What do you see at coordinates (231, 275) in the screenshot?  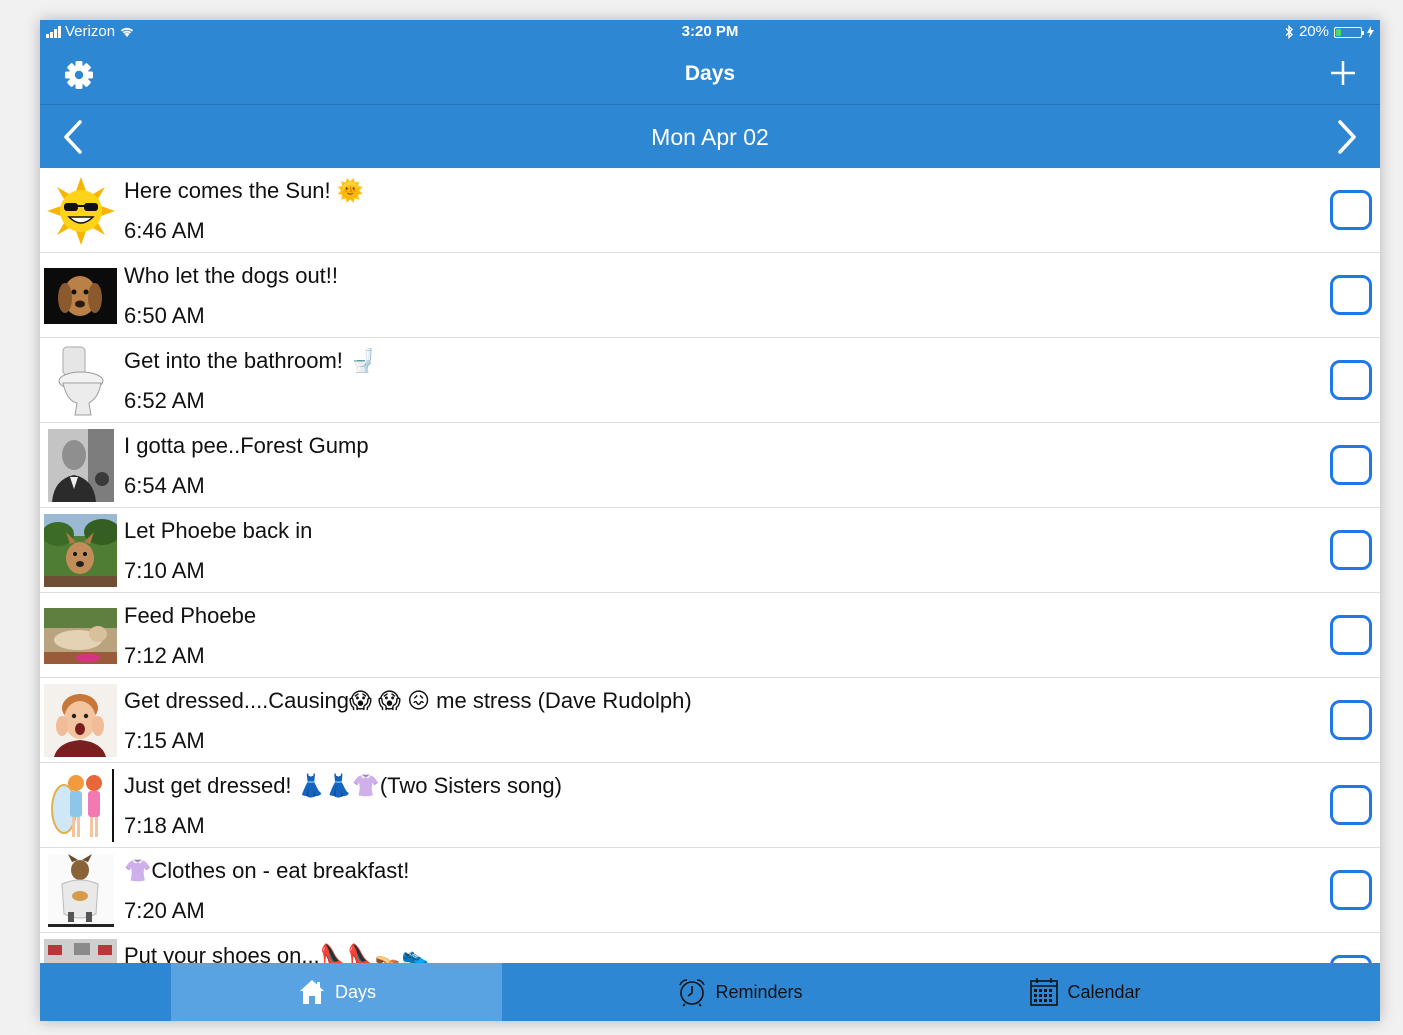 I see `task-title: Who let the dogs out!!` at bounding box center [231, 275].